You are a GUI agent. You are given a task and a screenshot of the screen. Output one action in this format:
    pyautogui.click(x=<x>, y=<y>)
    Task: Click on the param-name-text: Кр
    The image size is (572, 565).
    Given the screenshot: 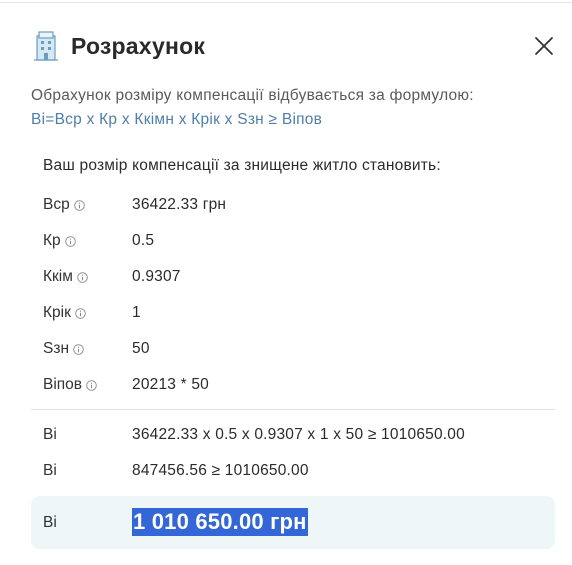 What is the action you would take?
    pyautogui.click(x=52, y=240)
    